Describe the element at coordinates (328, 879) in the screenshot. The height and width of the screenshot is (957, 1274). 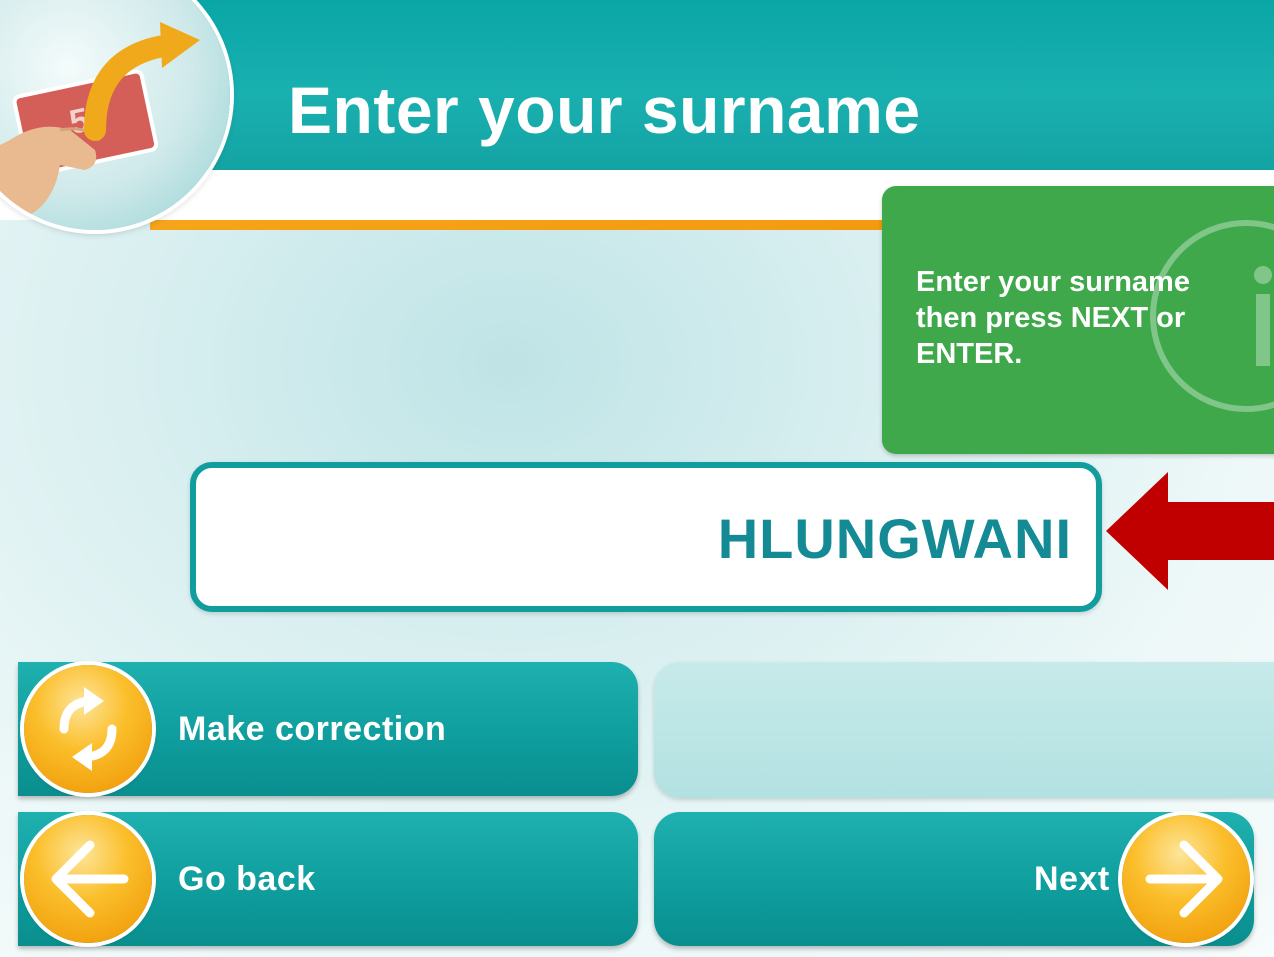
I see `go-back-button: Go back` at that location.